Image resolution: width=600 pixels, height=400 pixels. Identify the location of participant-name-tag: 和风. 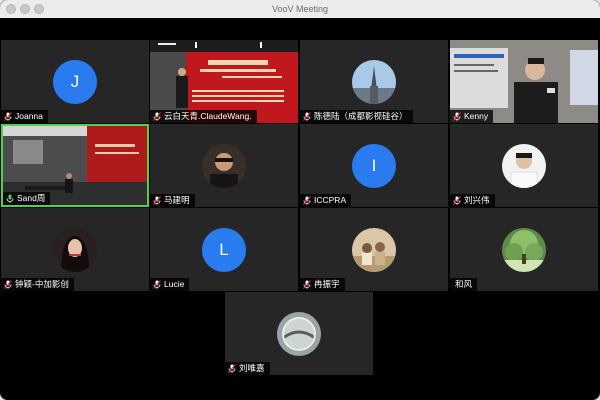
(464, 284).